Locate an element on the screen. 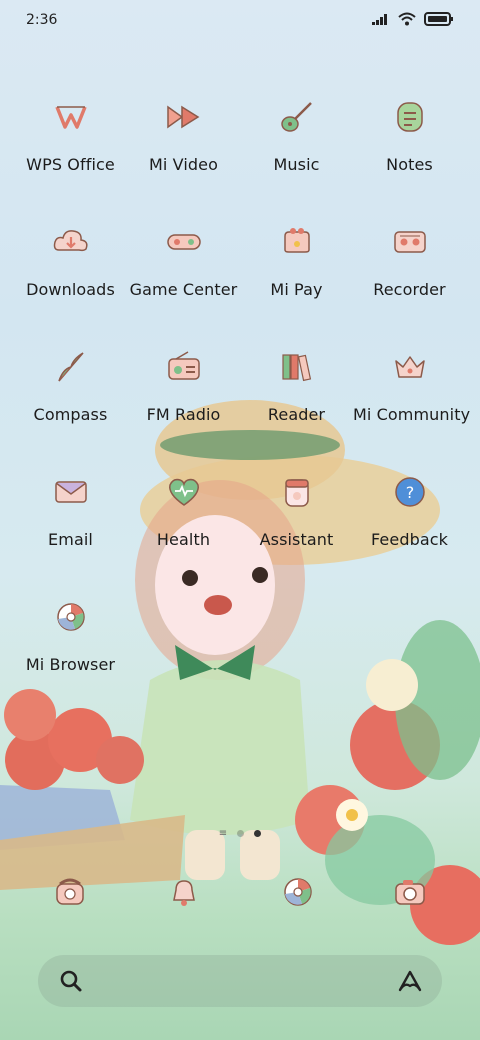 The height and width of the screenshot is (1040, 480). app-label: Mi Community is located at coordinates (412, 414).